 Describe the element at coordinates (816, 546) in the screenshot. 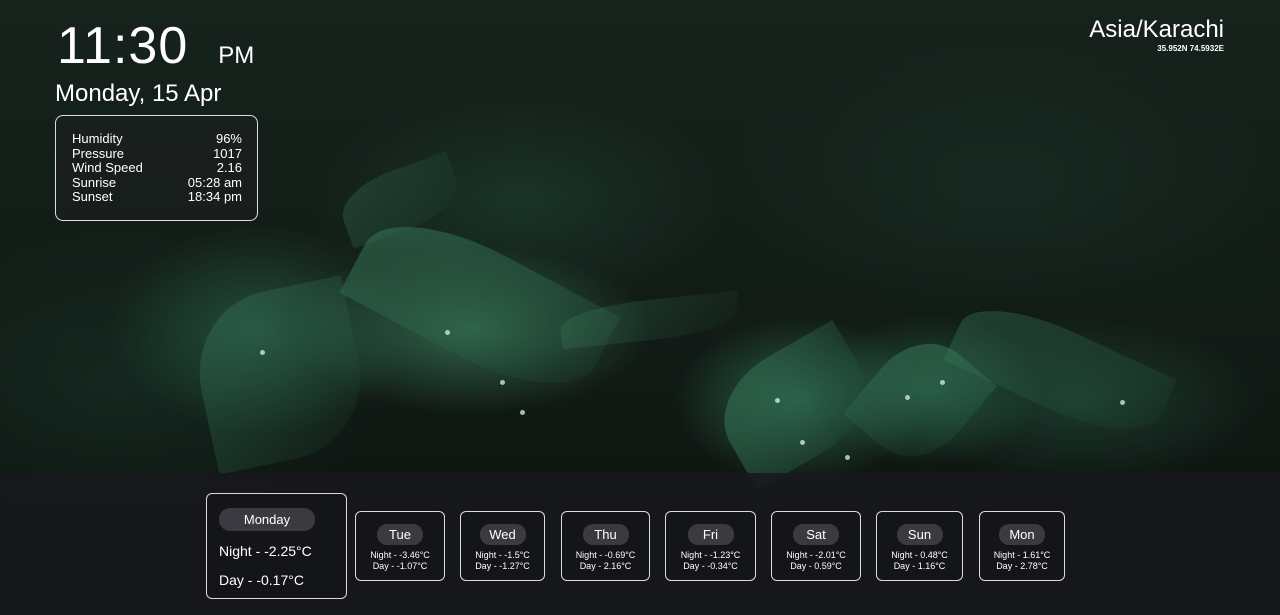

I see `forecast-card-sat: Sat Night - -2.01°C Day - 0.59°C` at that location.